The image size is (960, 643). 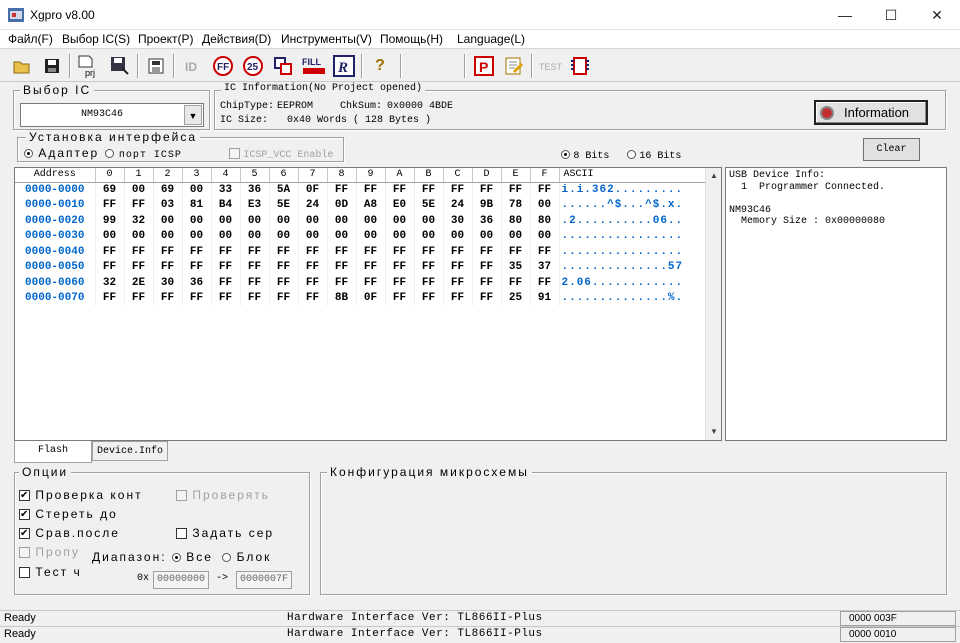 What do you see at coordinates (632, 205) in the screenshot?
I see `hex-ascii: ......^$...^$.x.` at bounding box center [632, 205].